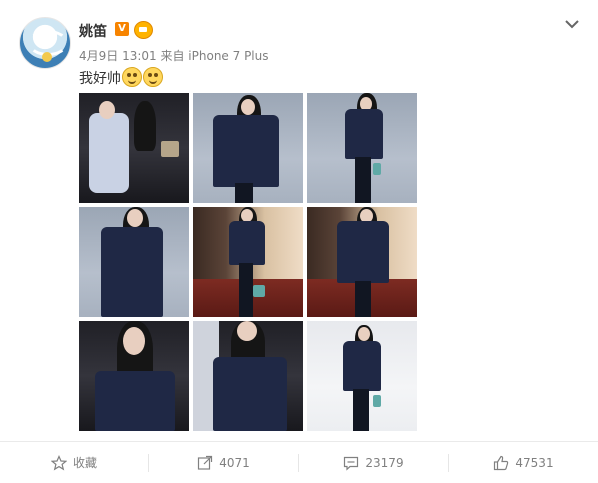  I want to click on comment-count: 23179, so click(384, 462).